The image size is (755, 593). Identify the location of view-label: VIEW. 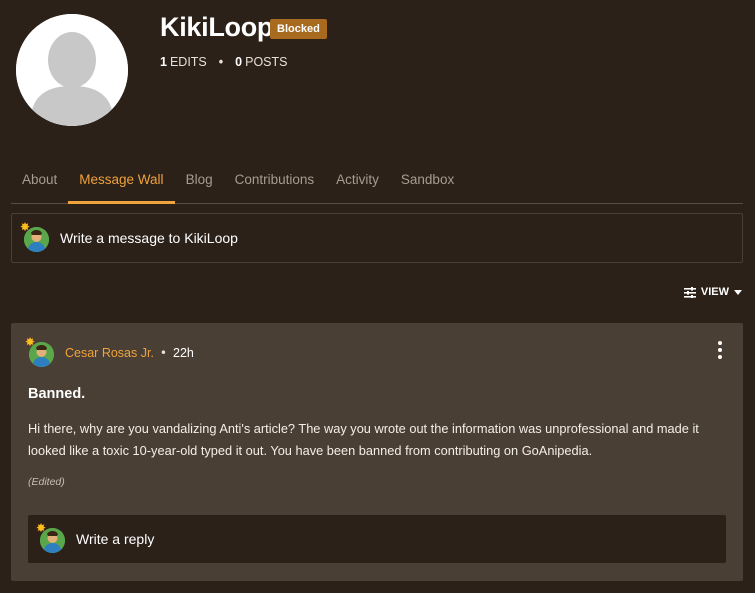
(714, 292).